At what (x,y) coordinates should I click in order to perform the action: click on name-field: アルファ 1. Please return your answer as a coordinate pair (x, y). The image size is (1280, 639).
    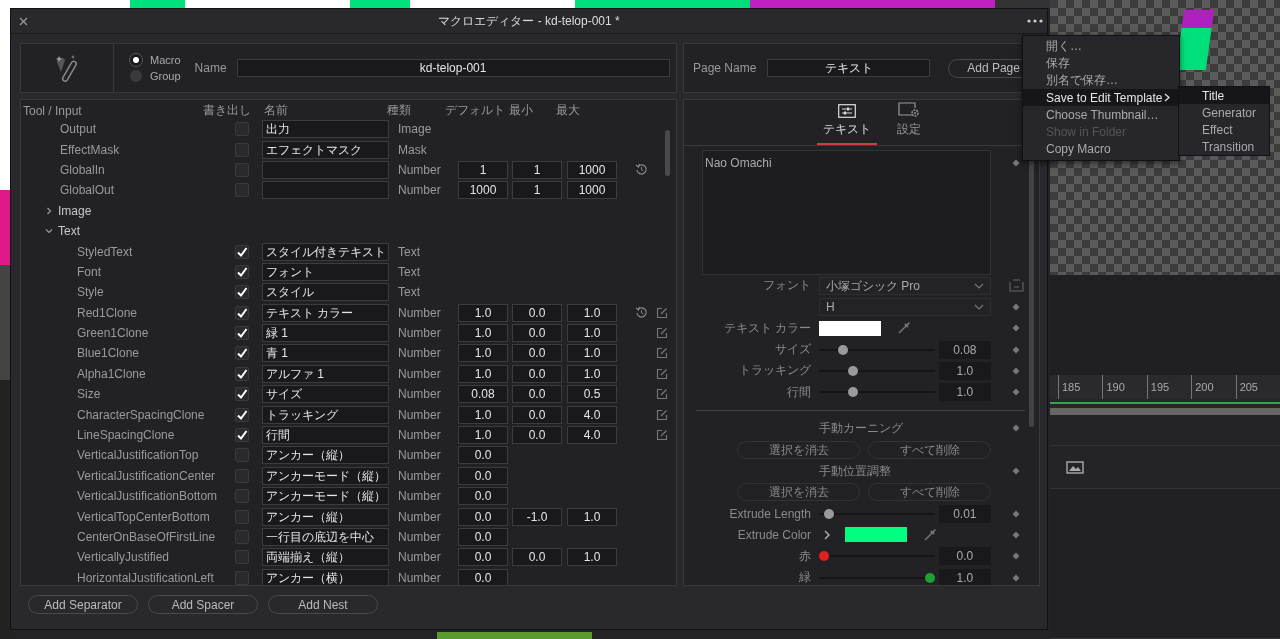
    Looking at the image, I should click on (325, 373).